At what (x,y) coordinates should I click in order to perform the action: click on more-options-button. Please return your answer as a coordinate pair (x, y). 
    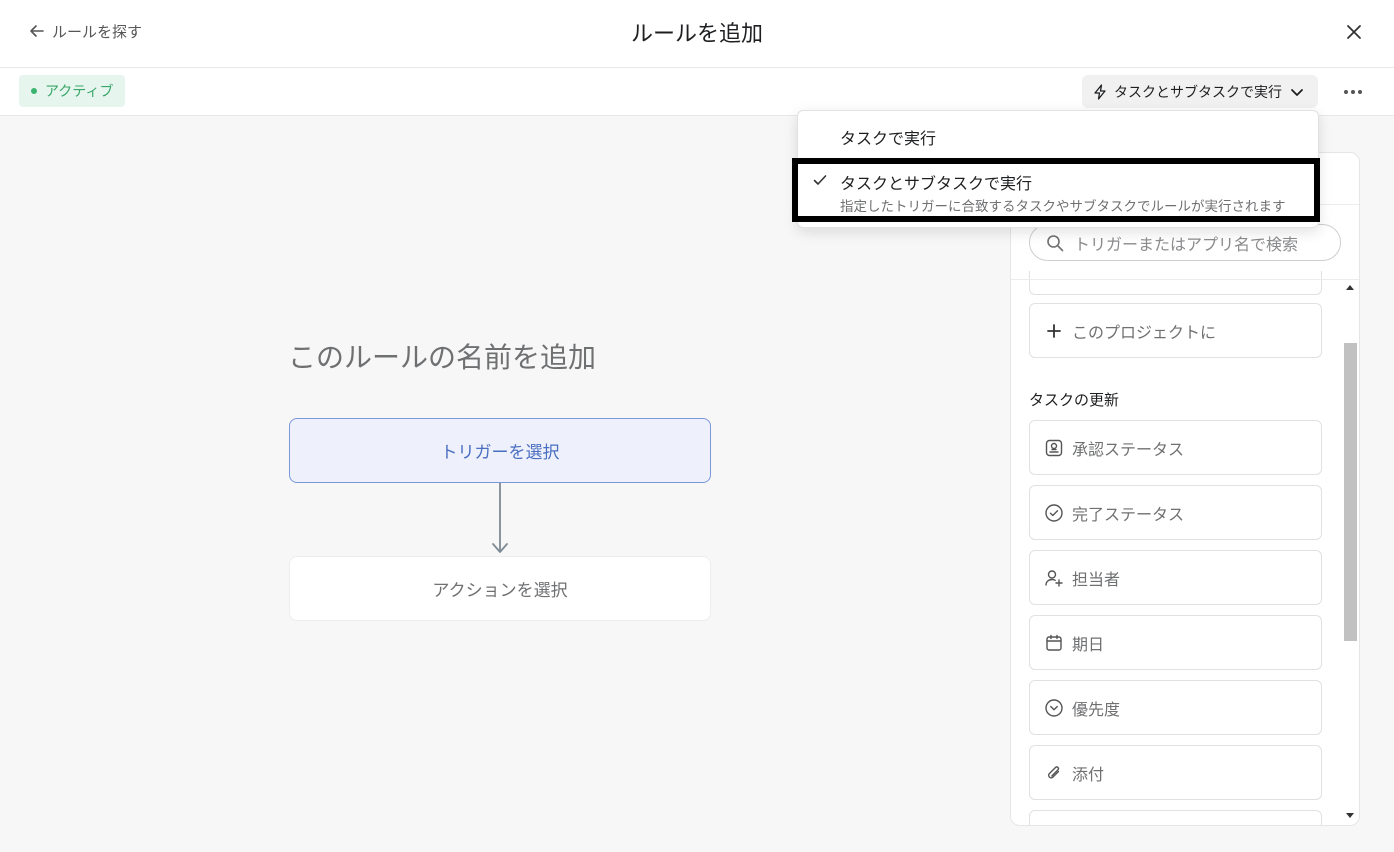
    Looking at the image, I should click on (1353, 92).